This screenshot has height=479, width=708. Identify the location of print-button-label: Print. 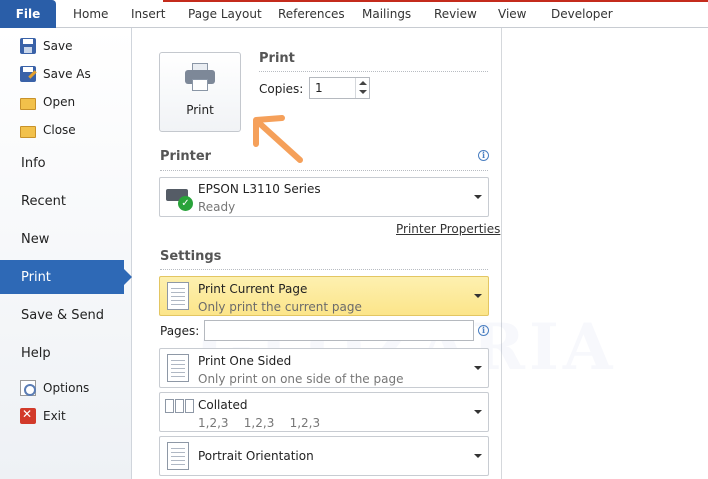
(200, 110).